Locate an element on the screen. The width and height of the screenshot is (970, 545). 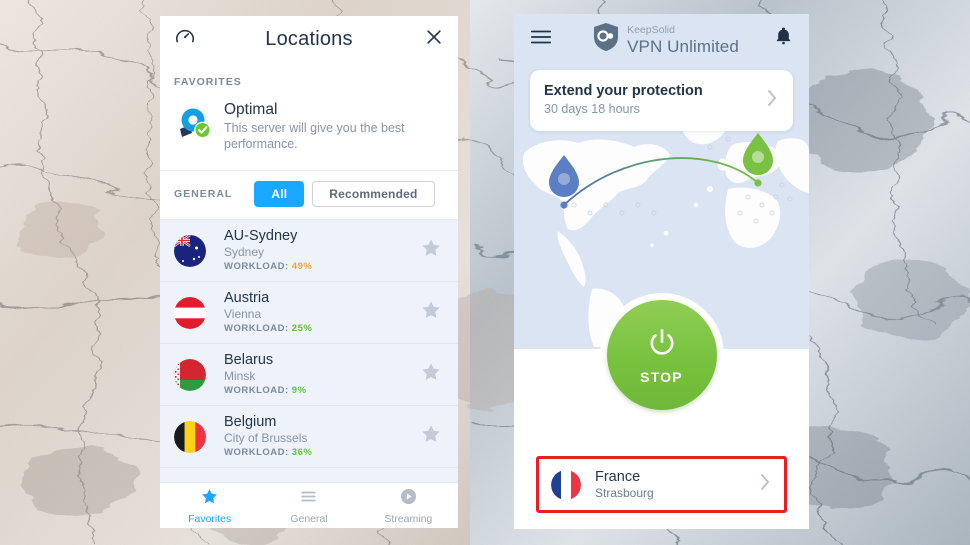
power-button-ring: STOP is located at coordinates (661, 355).